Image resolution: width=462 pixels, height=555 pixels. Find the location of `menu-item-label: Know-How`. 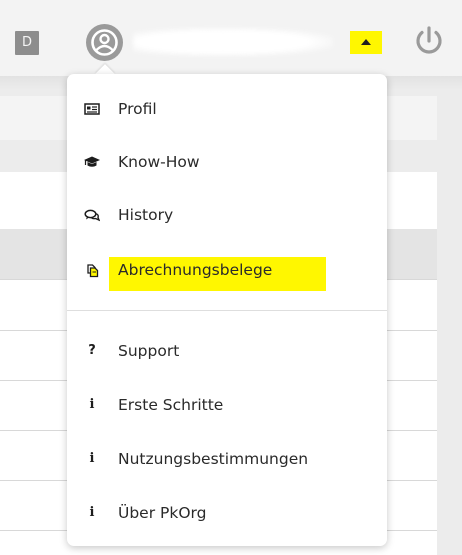

menu-item-label: Know-How is located at coordinates (159, 162).